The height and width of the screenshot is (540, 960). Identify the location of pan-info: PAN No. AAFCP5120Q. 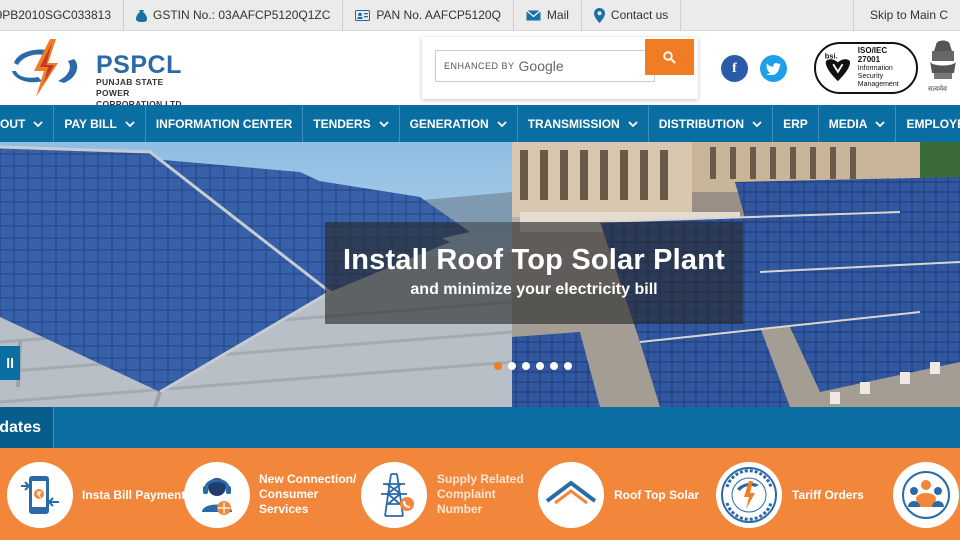
(428, 15).